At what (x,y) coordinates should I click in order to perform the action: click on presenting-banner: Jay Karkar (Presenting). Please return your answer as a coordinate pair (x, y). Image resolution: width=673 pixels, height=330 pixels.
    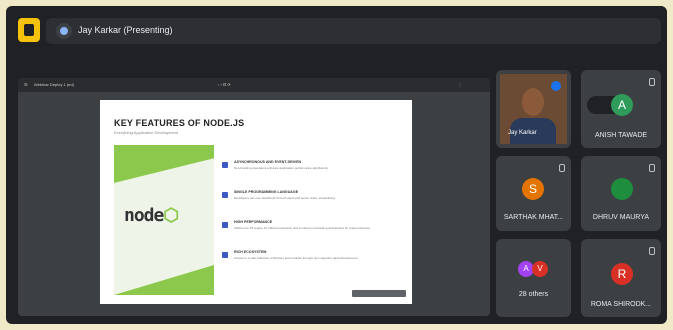
    Looking at the image, I should click on (353, 31).